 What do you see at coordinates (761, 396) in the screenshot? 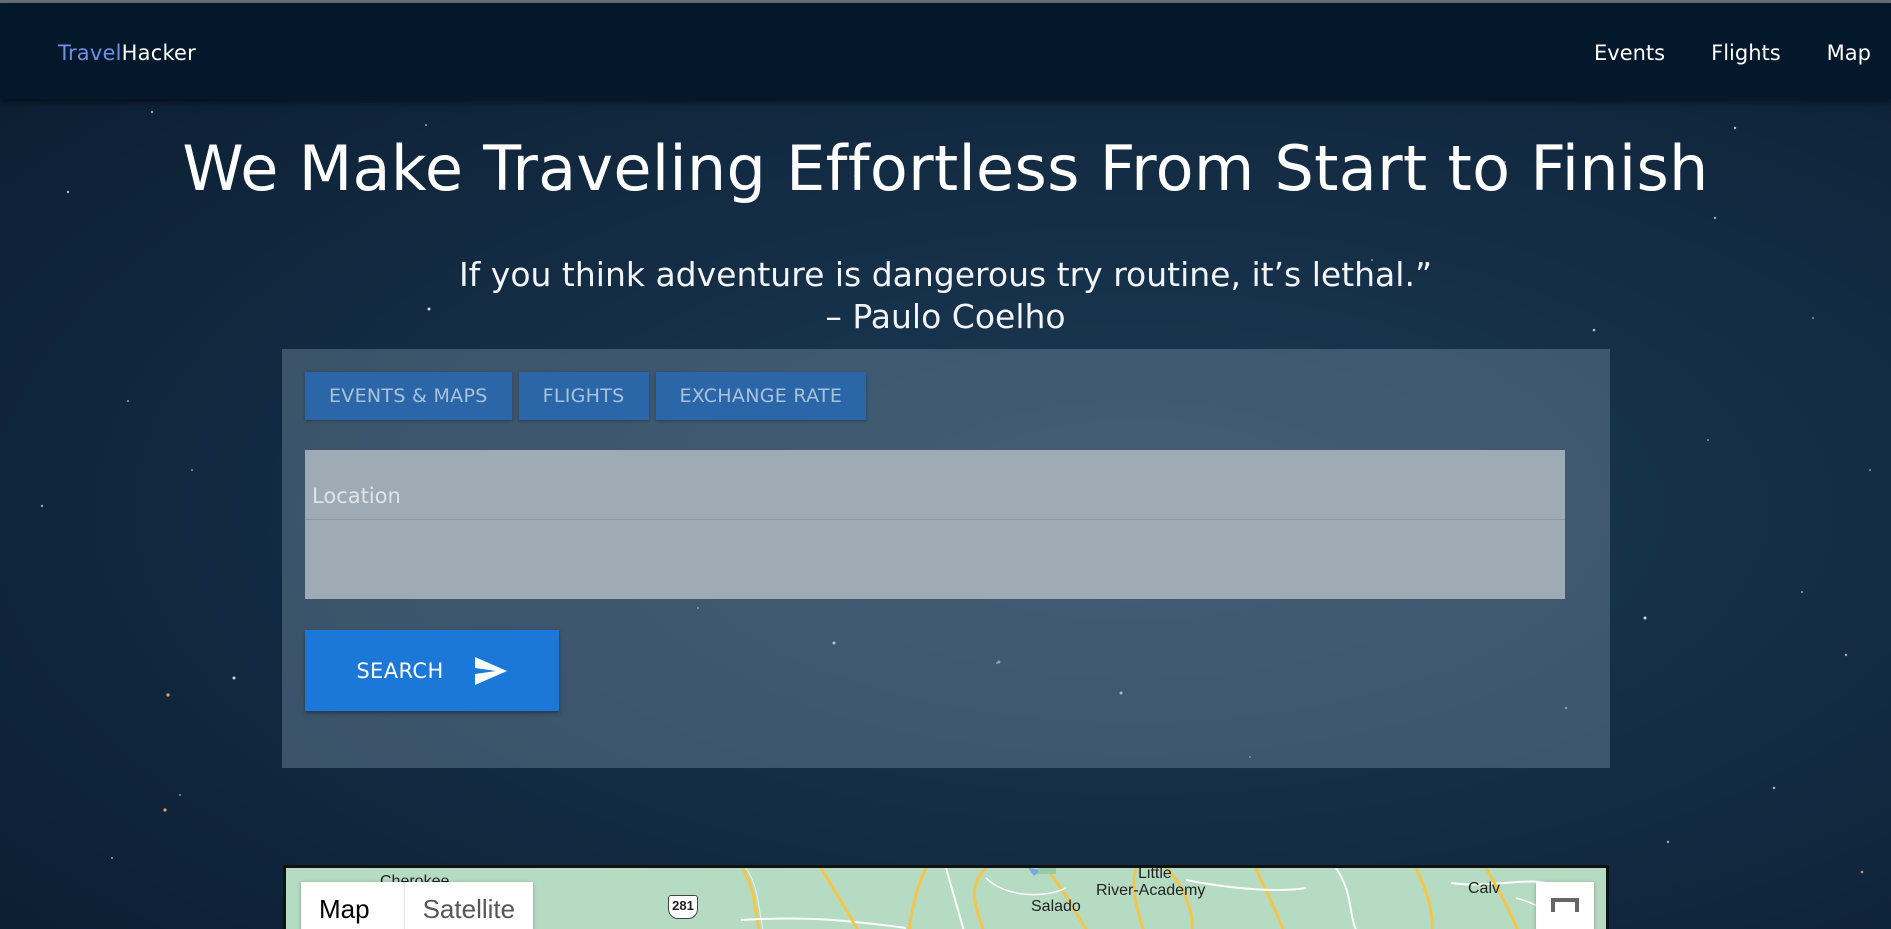
I see `tab-exchange-rate: EXCHANGE RATE` at bounding box center [761, 396].